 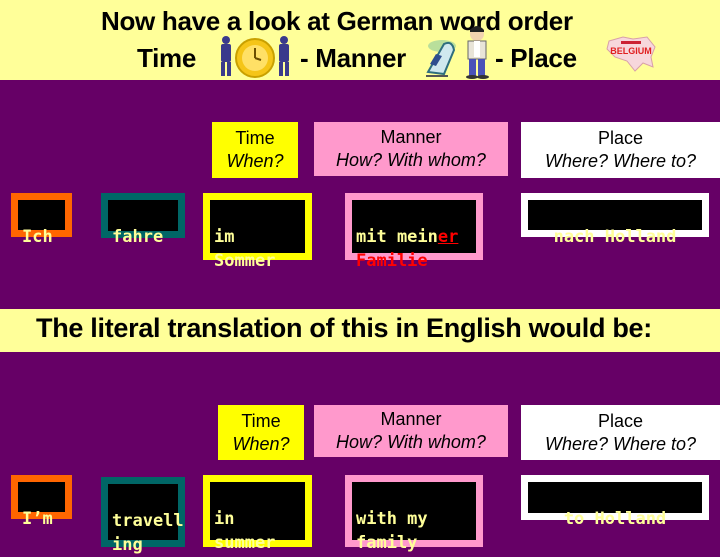 I want to click on map-label: BELGIUM, so click(x=631, y=51).